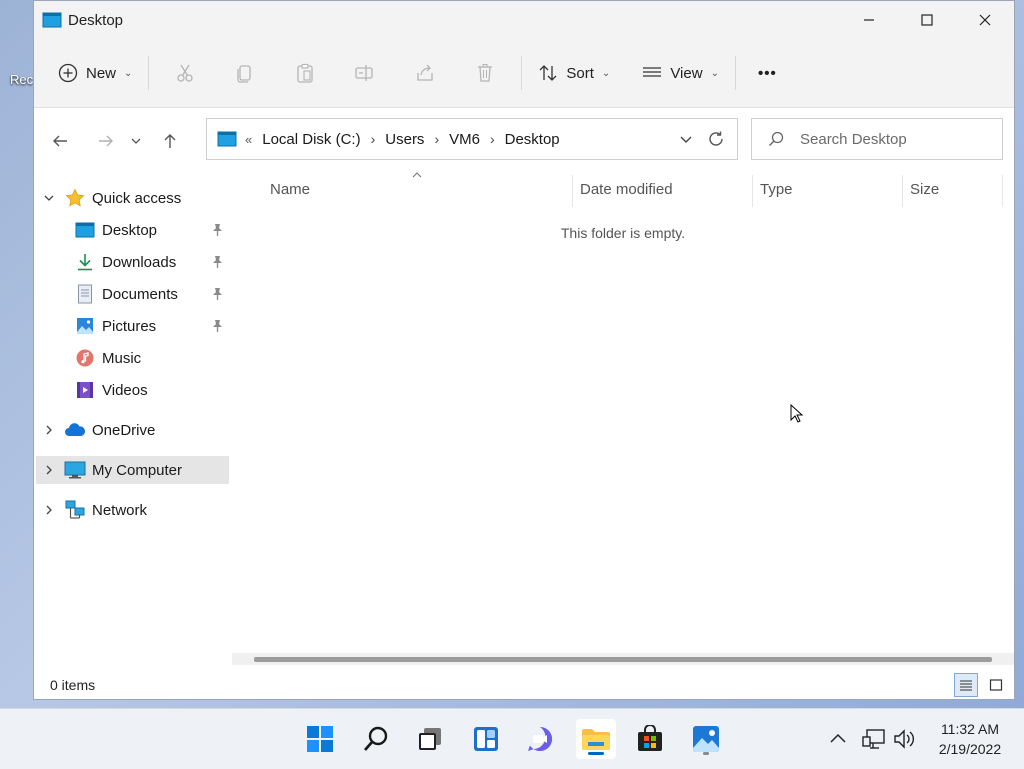  What do you see at coordinates (365, 73) in the screenshot?
I see `rename-button` at bounding box center [365, 73].